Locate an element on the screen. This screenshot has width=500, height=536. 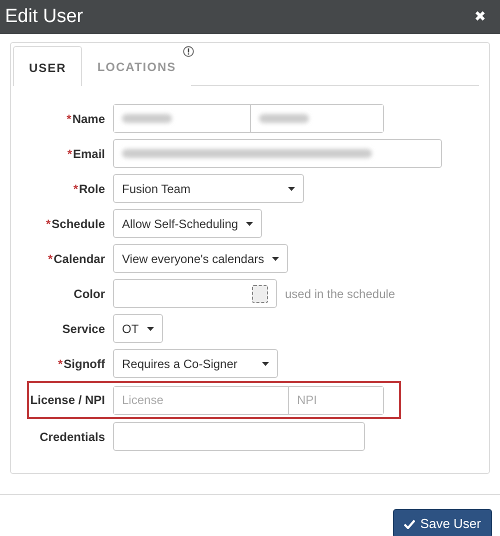
field-label: Name is located at coordinates (88, 119).